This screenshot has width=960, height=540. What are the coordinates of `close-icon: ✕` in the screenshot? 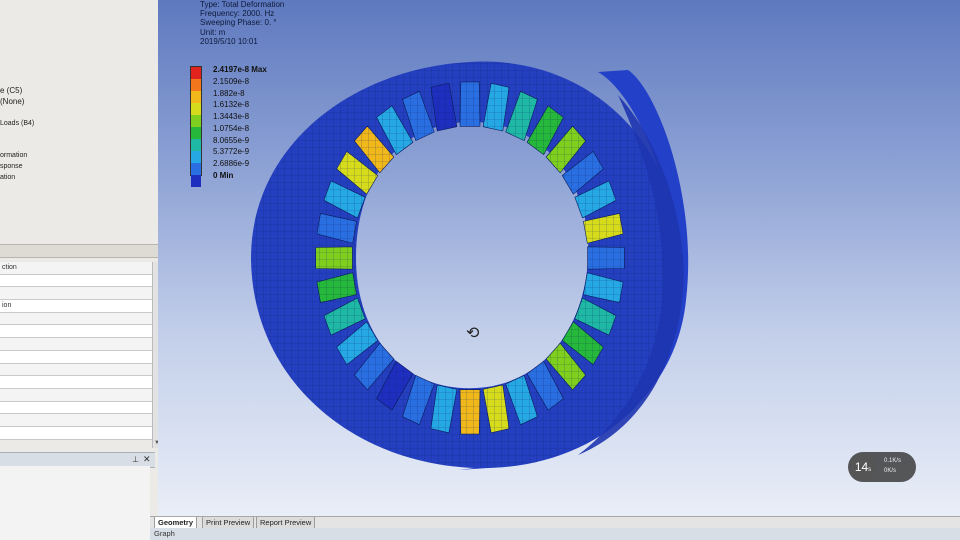 It's located at (147, 459).